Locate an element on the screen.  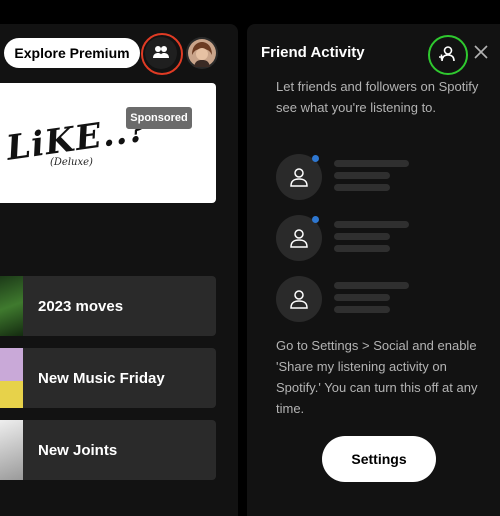
playlist-card: New Joints is located at coordinates (108, 450).